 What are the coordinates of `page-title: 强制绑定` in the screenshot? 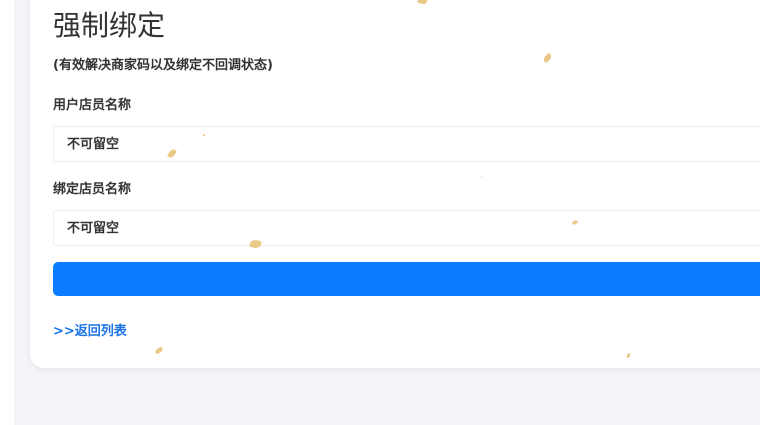 It's located at (109, 25).